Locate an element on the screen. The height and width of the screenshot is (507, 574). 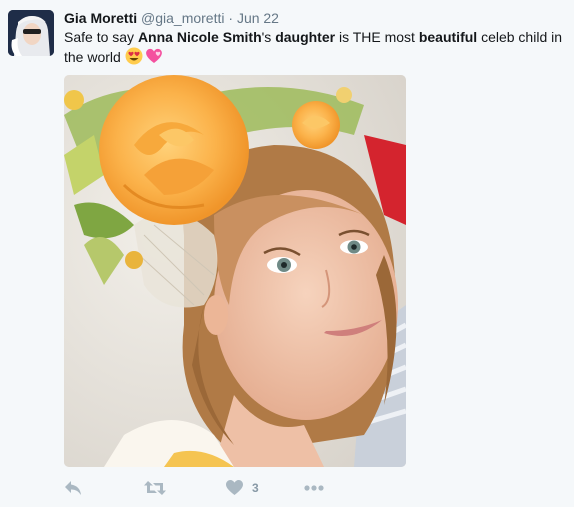
retweet-icon is located at coordinates (155, 488).